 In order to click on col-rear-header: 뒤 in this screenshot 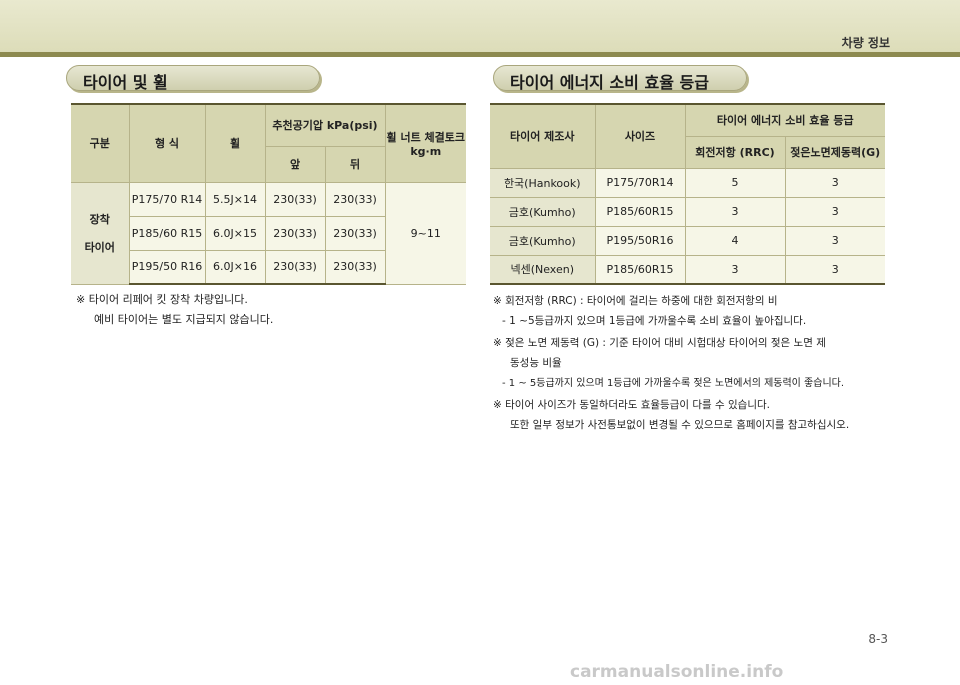, I will do `click(354, 164)`.